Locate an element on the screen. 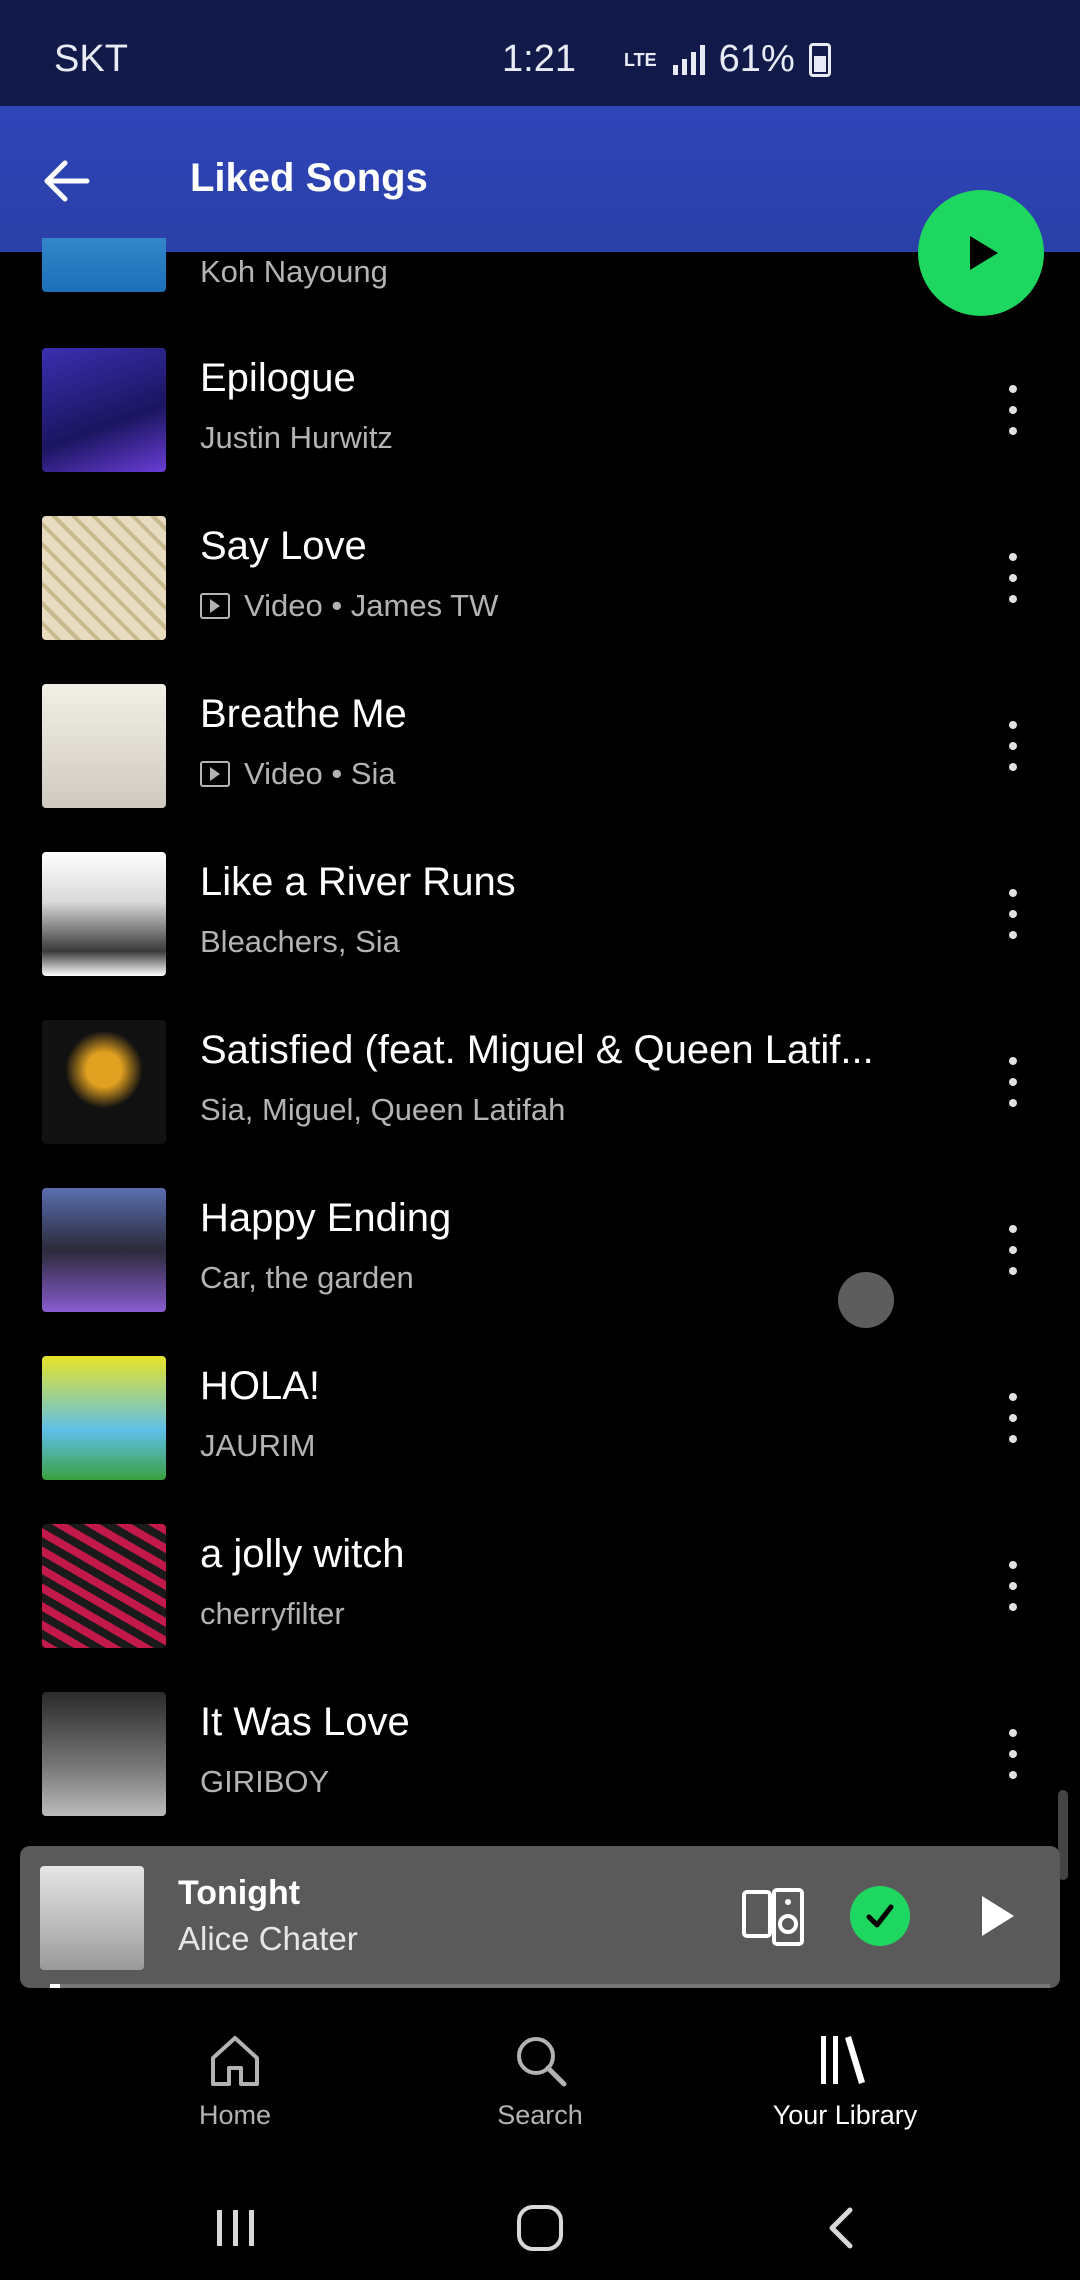  song-title: Happy Ending is located at coordinates (326, 1218).